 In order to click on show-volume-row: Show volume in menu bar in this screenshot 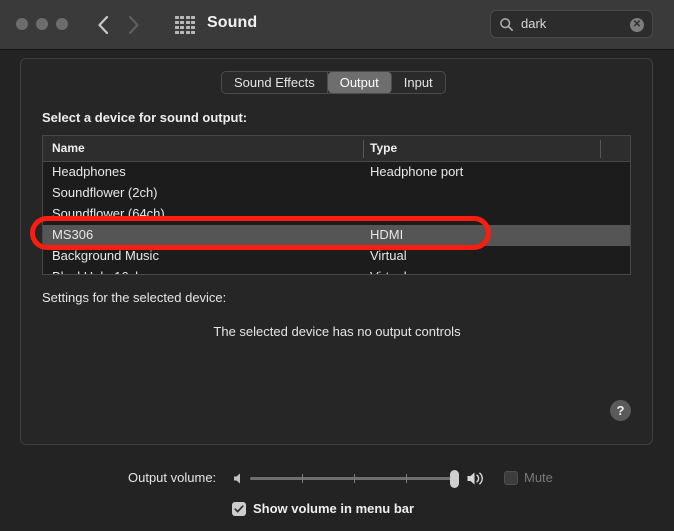, I will do `click(337, 510)`.